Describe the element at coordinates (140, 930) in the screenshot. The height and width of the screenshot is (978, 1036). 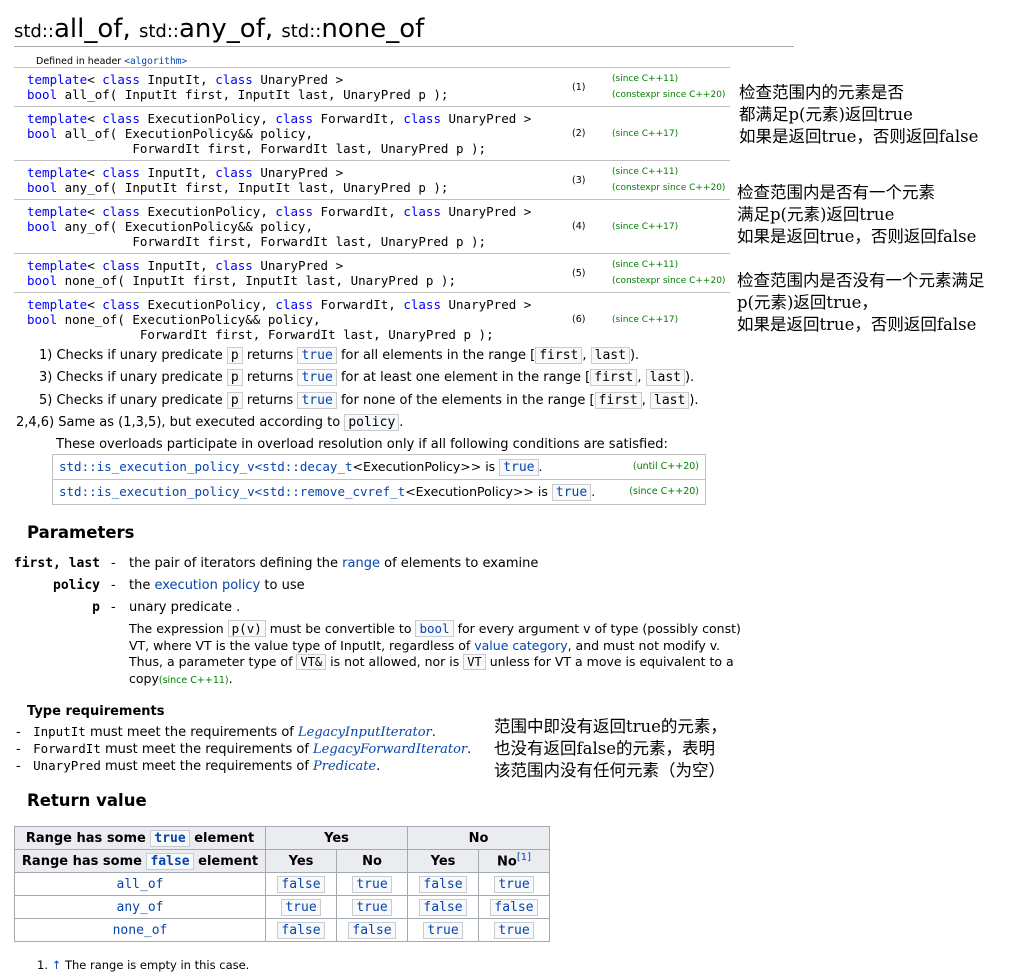
I see `function-name-link: none_of` at that location.